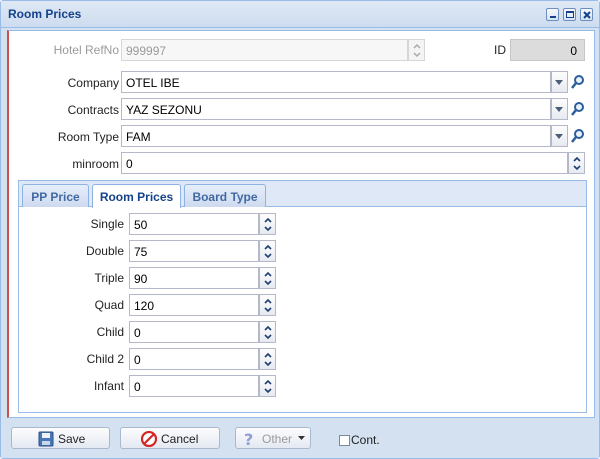 The image size is (600, 459). I want to click on child-2-spinner, so click(267, 359).